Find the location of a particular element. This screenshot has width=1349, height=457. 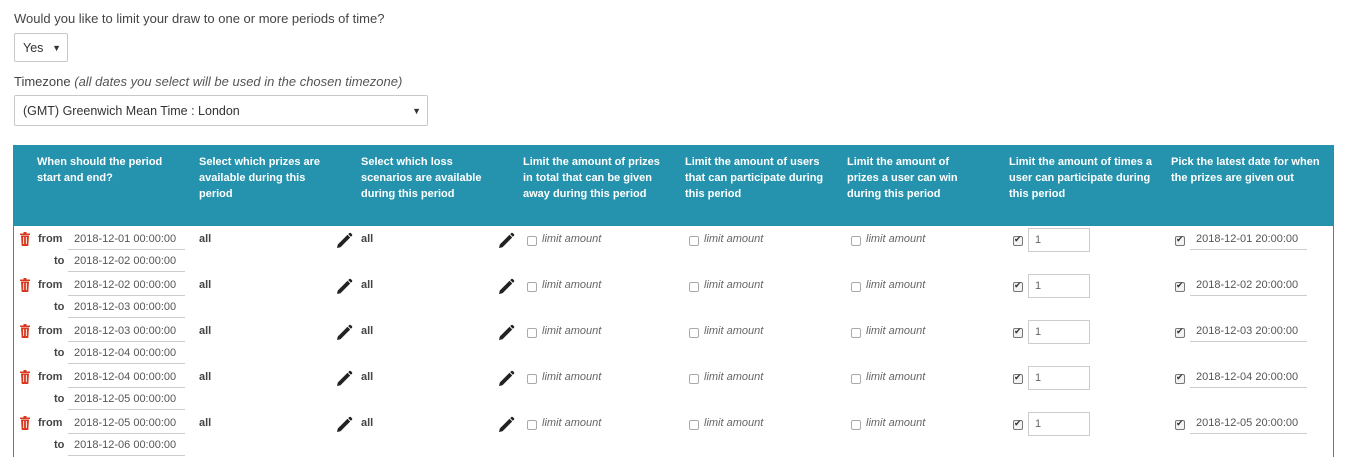

latest-date-input: 2018-12-02 20:00:00 is located at coordinates (1248, 285).